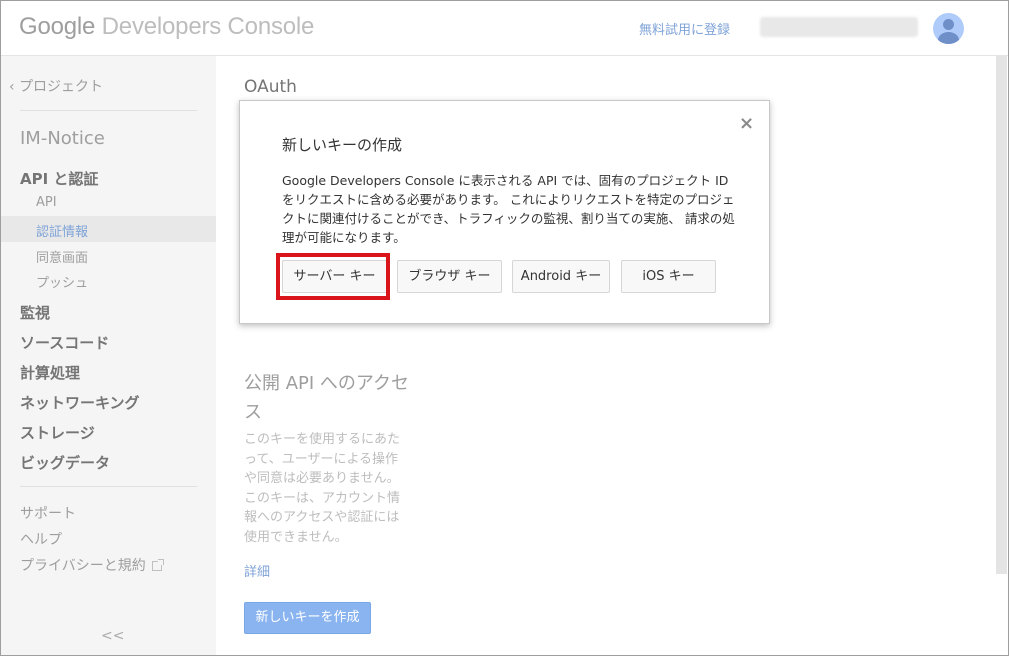 The height and width of the screenshot is (656, 1009). What do you see at coordinates (948, 24) in the screenshot?
I see `avatar-head-icon` at bounding box center [948, 24].